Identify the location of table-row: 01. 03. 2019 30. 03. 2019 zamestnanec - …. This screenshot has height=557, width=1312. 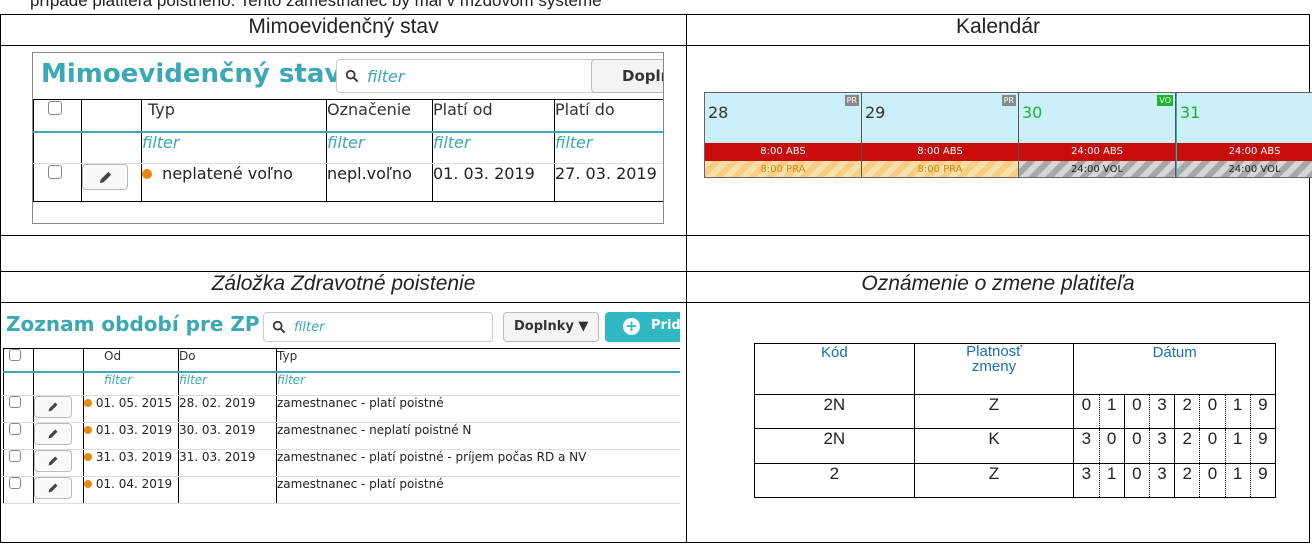
(341, 436).